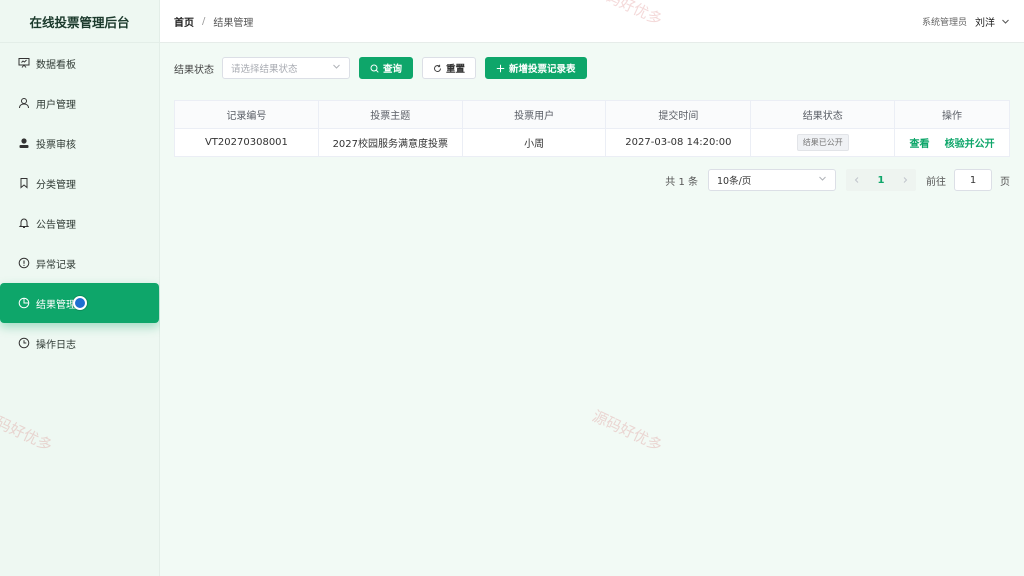 The width and height of the screenshot is (1024, 576). Describe the element at coordinates (919, 144) in the screenshot. I see `view-link: 查看` at that location.